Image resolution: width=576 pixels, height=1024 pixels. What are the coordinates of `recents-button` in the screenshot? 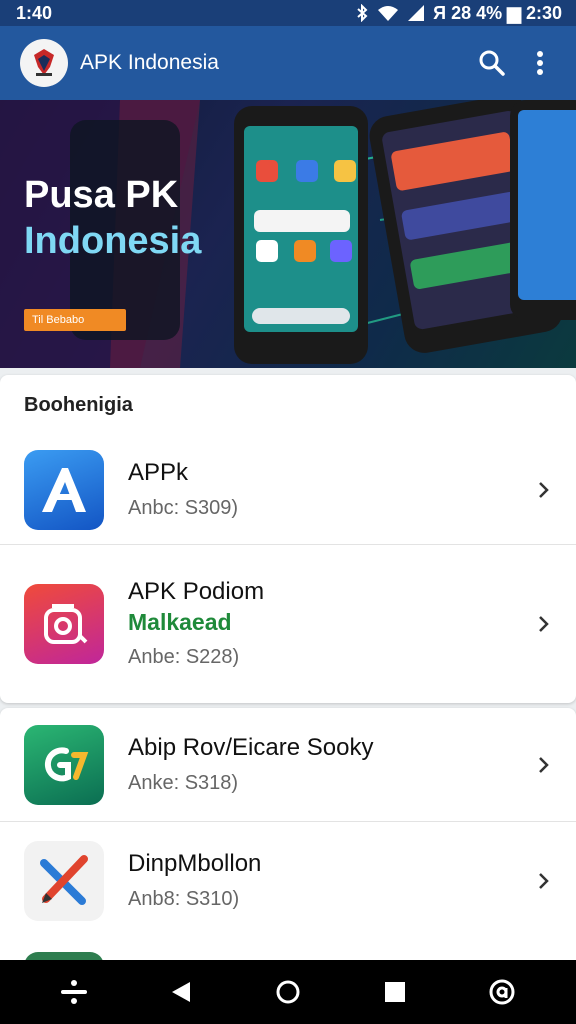 It's located at (395, 992).